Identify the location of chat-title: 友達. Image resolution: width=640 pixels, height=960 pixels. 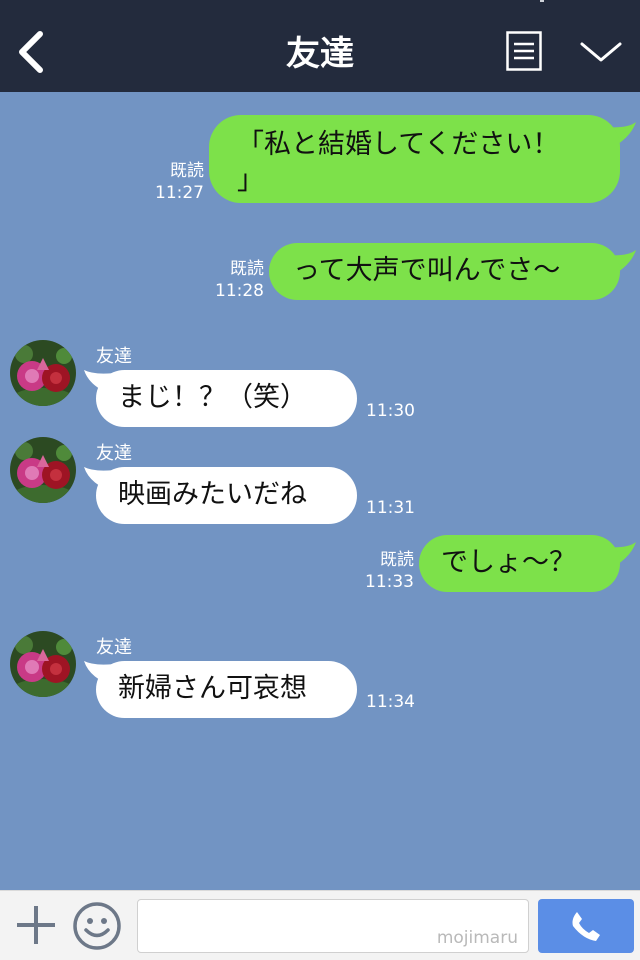
(320, 54).